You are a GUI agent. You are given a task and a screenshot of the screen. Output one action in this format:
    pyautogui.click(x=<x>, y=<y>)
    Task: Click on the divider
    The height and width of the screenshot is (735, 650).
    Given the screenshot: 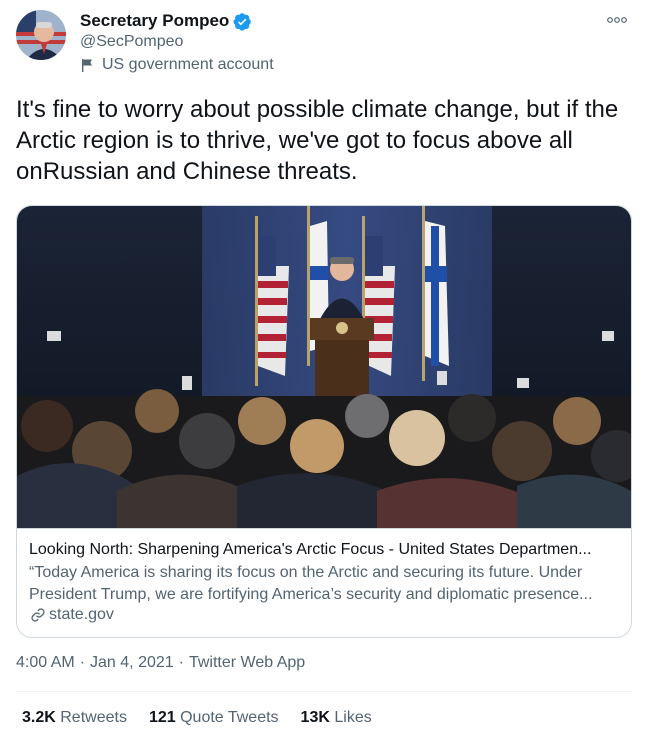 What is the action you would take?
    pyautogui.click(x=324, y=691)
    